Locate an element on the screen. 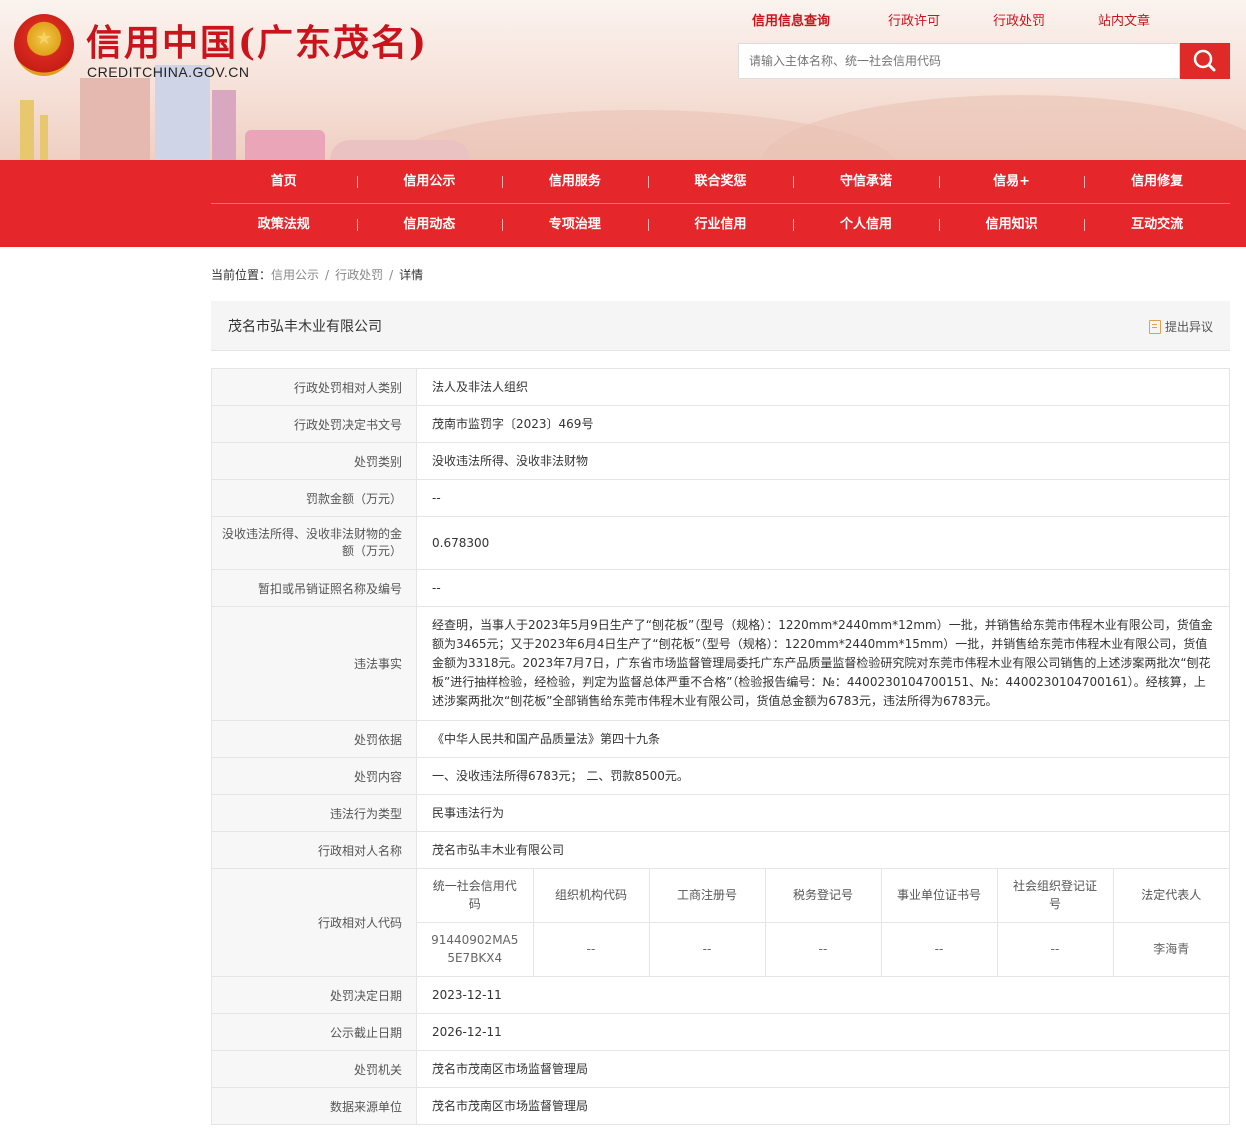  nav-item-special-governance: 专项治理 is located at coordinates (575, 224).